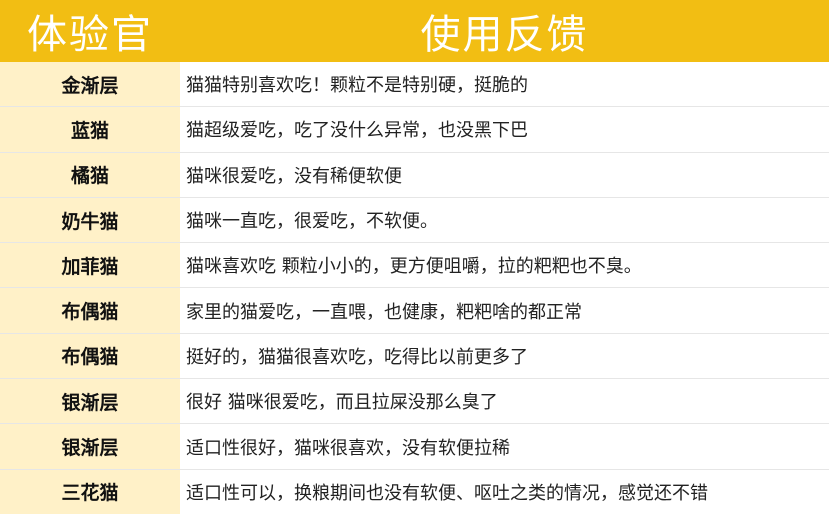 The width and height of the screenshot is (829, 514). What do you see at coordinates (357, 131) in the screenshot?
I see `feedback-text: 猫超级爱吃，吃了没什么异常，也没黑下巴` at bounding box center [357, 131].